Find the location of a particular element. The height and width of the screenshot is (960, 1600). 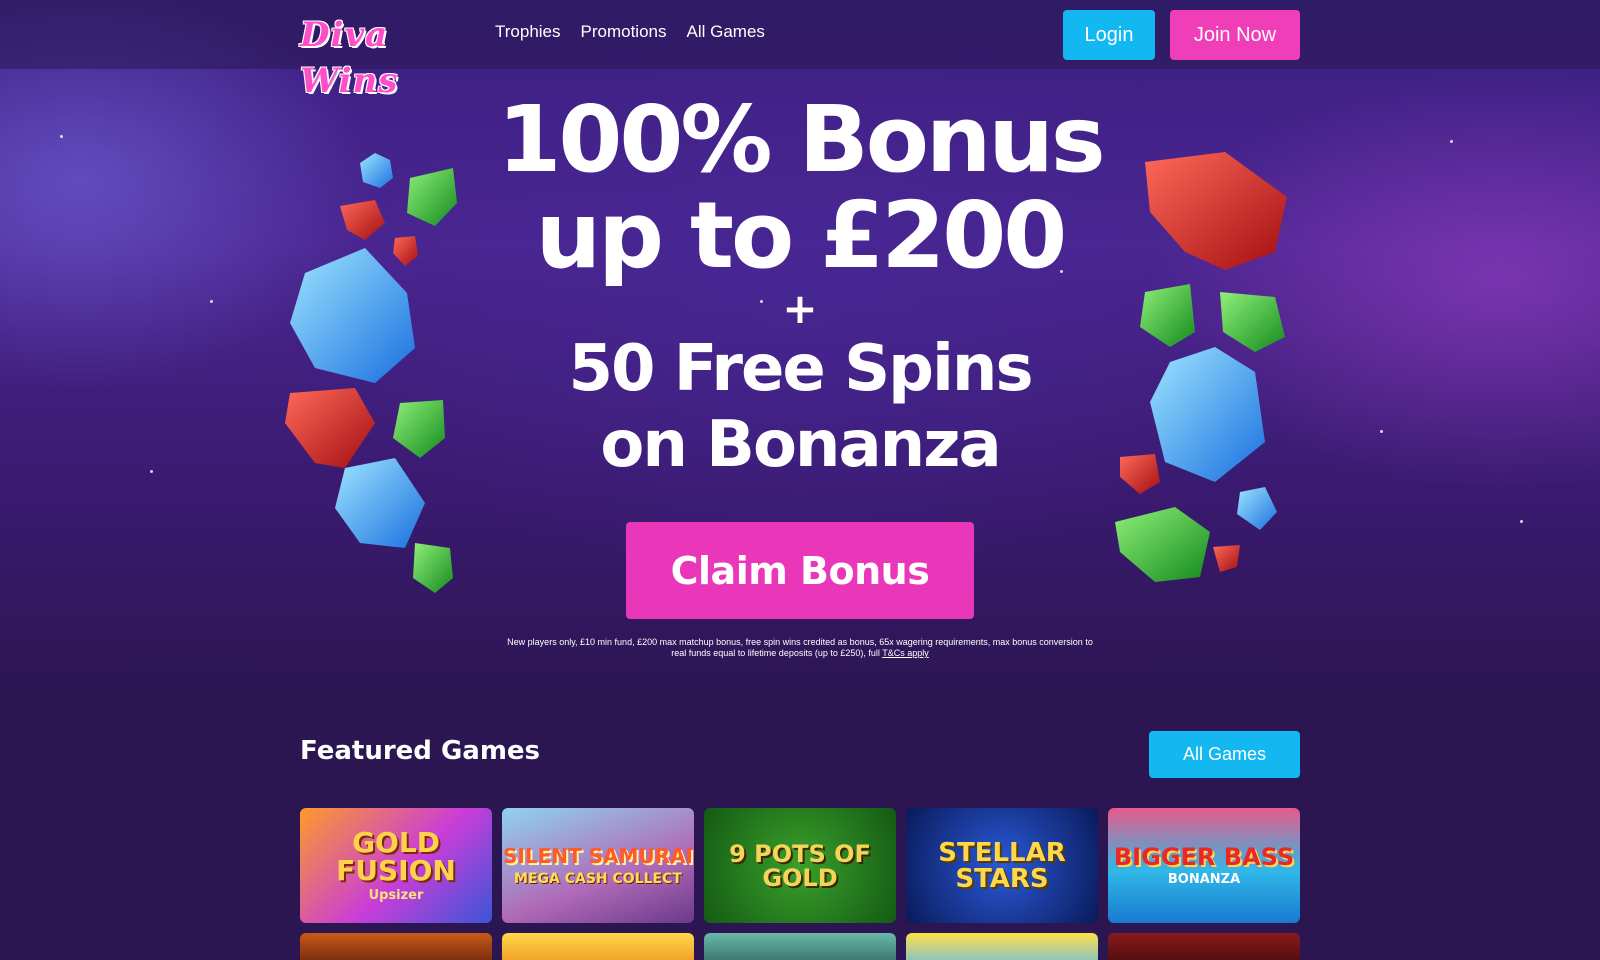

game-tile-9-pots-of-gold: 9 POTS OF GOLD is located at coordinates (800, 865).